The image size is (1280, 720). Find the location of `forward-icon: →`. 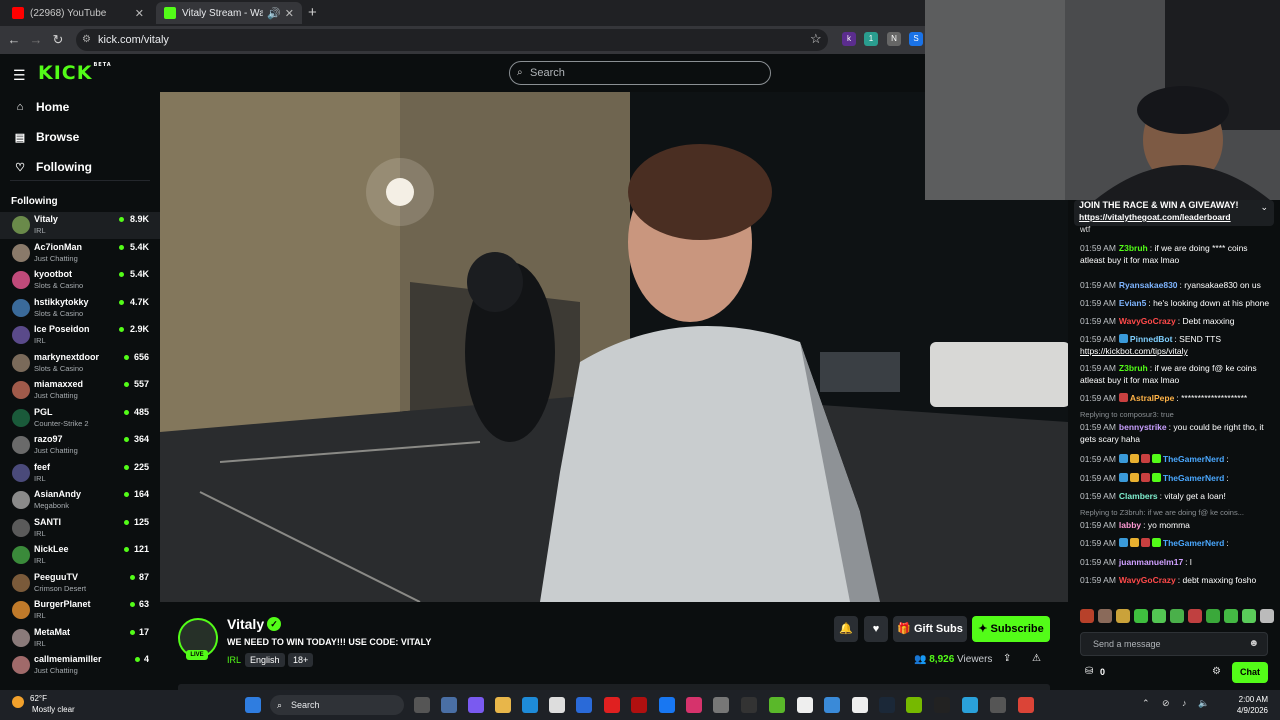

forward-icon: → is located at coordinates (36, 40).